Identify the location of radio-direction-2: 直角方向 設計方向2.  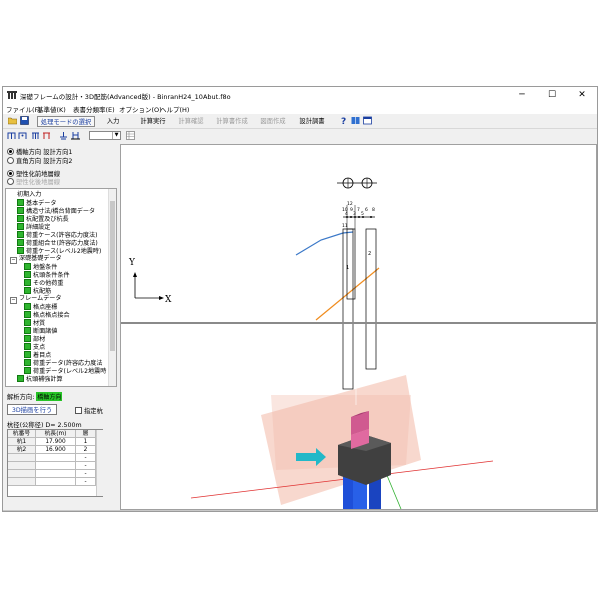
(39, 160).